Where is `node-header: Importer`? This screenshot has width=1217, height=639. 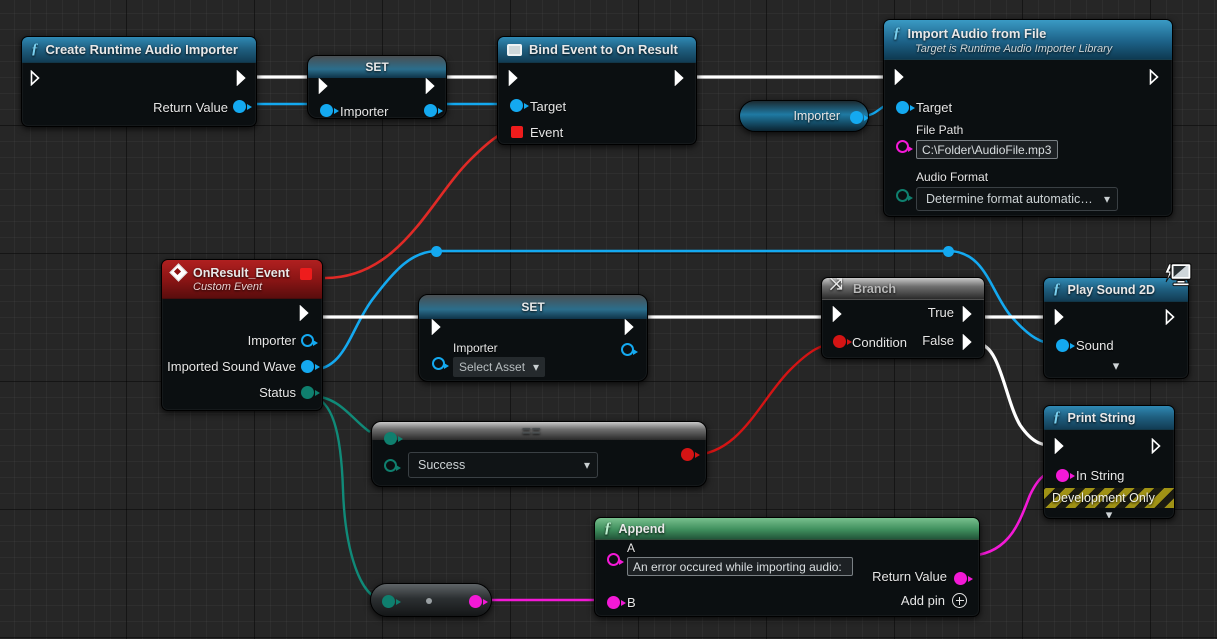 node-header: Importer is located at coordinates (804, 116).